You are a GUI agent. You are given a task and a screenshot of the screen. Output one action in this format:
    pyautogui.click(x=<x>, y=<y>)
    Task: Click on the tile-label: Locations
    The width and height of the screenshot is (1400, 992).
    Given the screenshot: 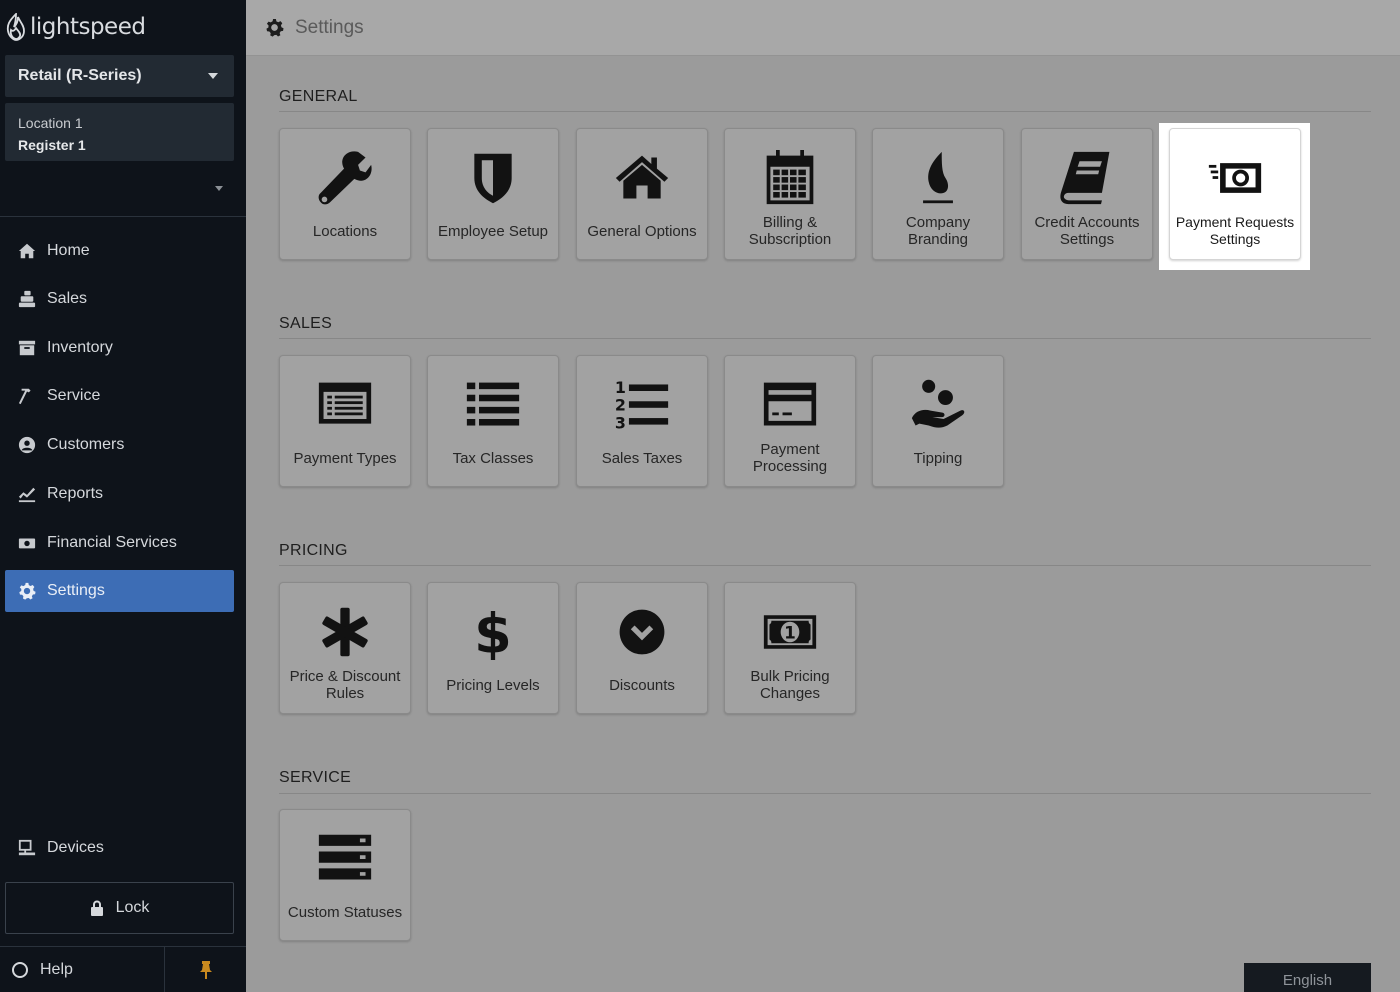 What is the action you would take?
    pyautogui.click(x=345, y=231)
    